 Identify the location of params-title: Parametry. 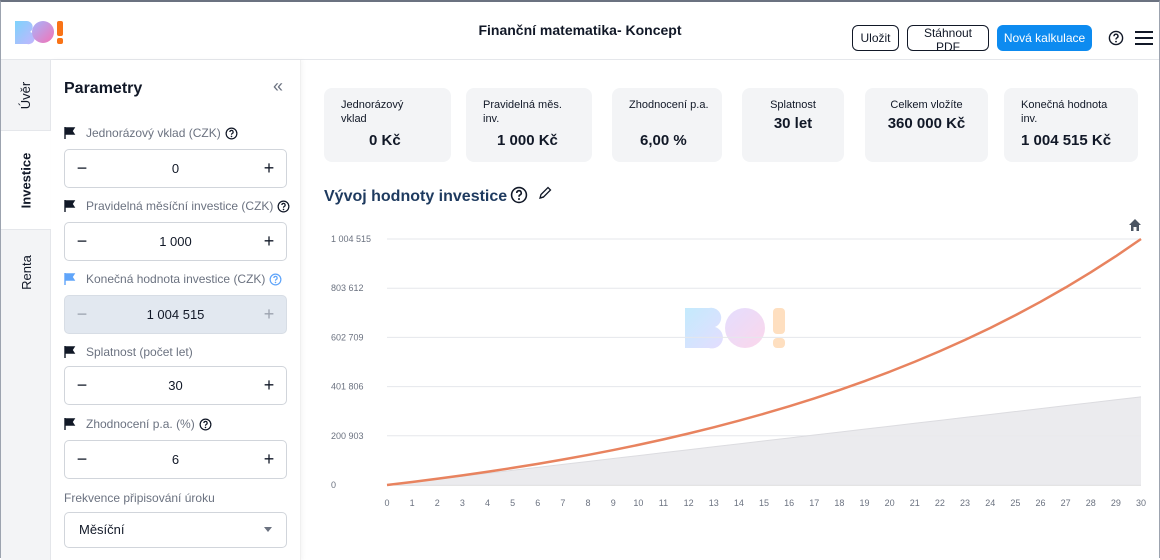
(103, 88).